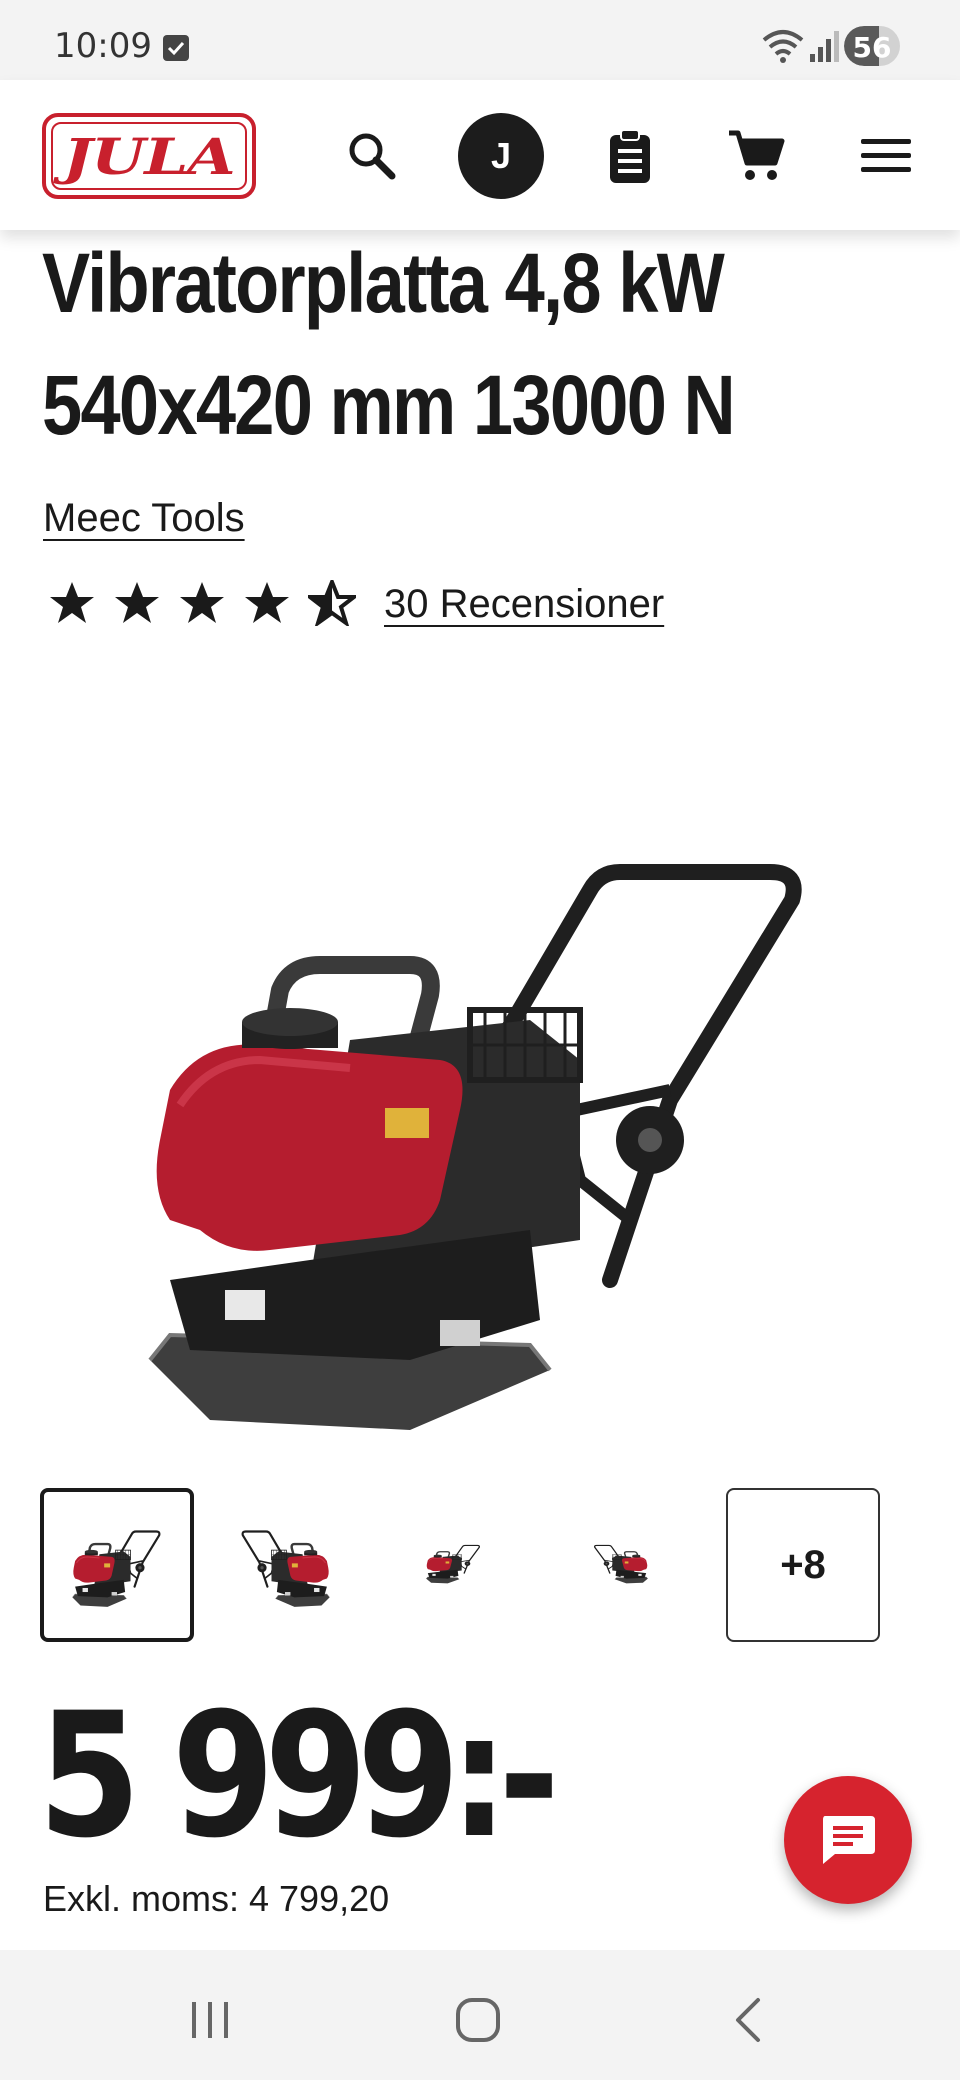 The image size is (960, 2080). Describe the element at coordinates (524, 604) in the screenshot. I see `reviews-link: 30 Recensioner` at that location.